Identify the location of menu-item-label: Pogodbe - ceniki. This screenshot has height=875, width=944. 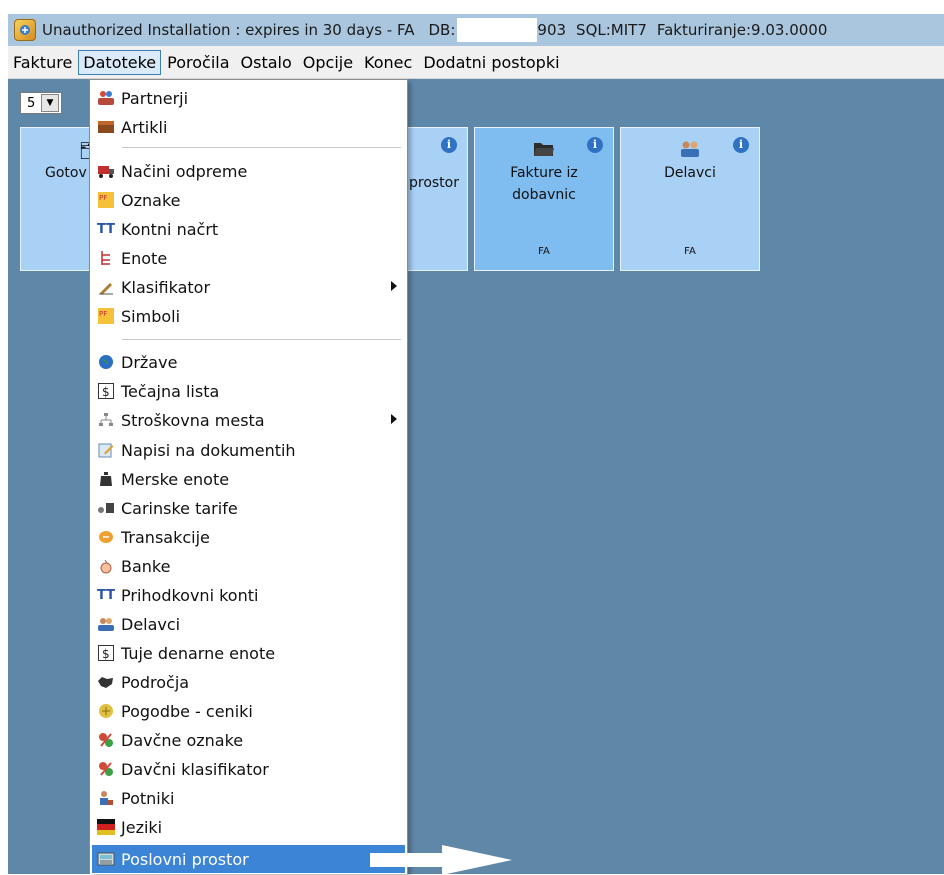
(187, 711).